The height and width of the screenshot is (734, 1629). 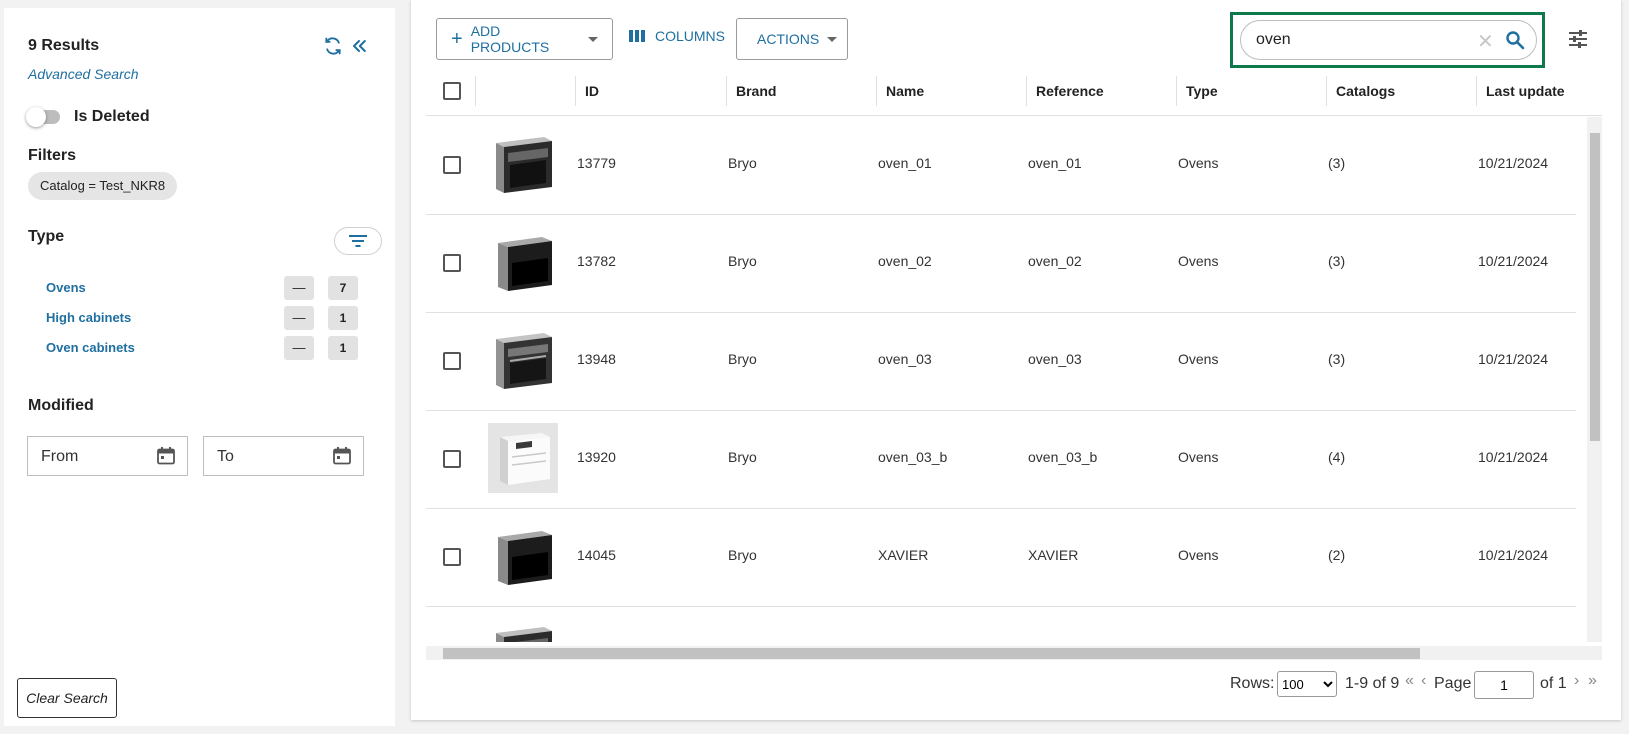 What do you see at coordinates (524, 39) in the screenshot?
I see `add-products-button: + ADD PRODUCTS` at bounding box center [524, 39].